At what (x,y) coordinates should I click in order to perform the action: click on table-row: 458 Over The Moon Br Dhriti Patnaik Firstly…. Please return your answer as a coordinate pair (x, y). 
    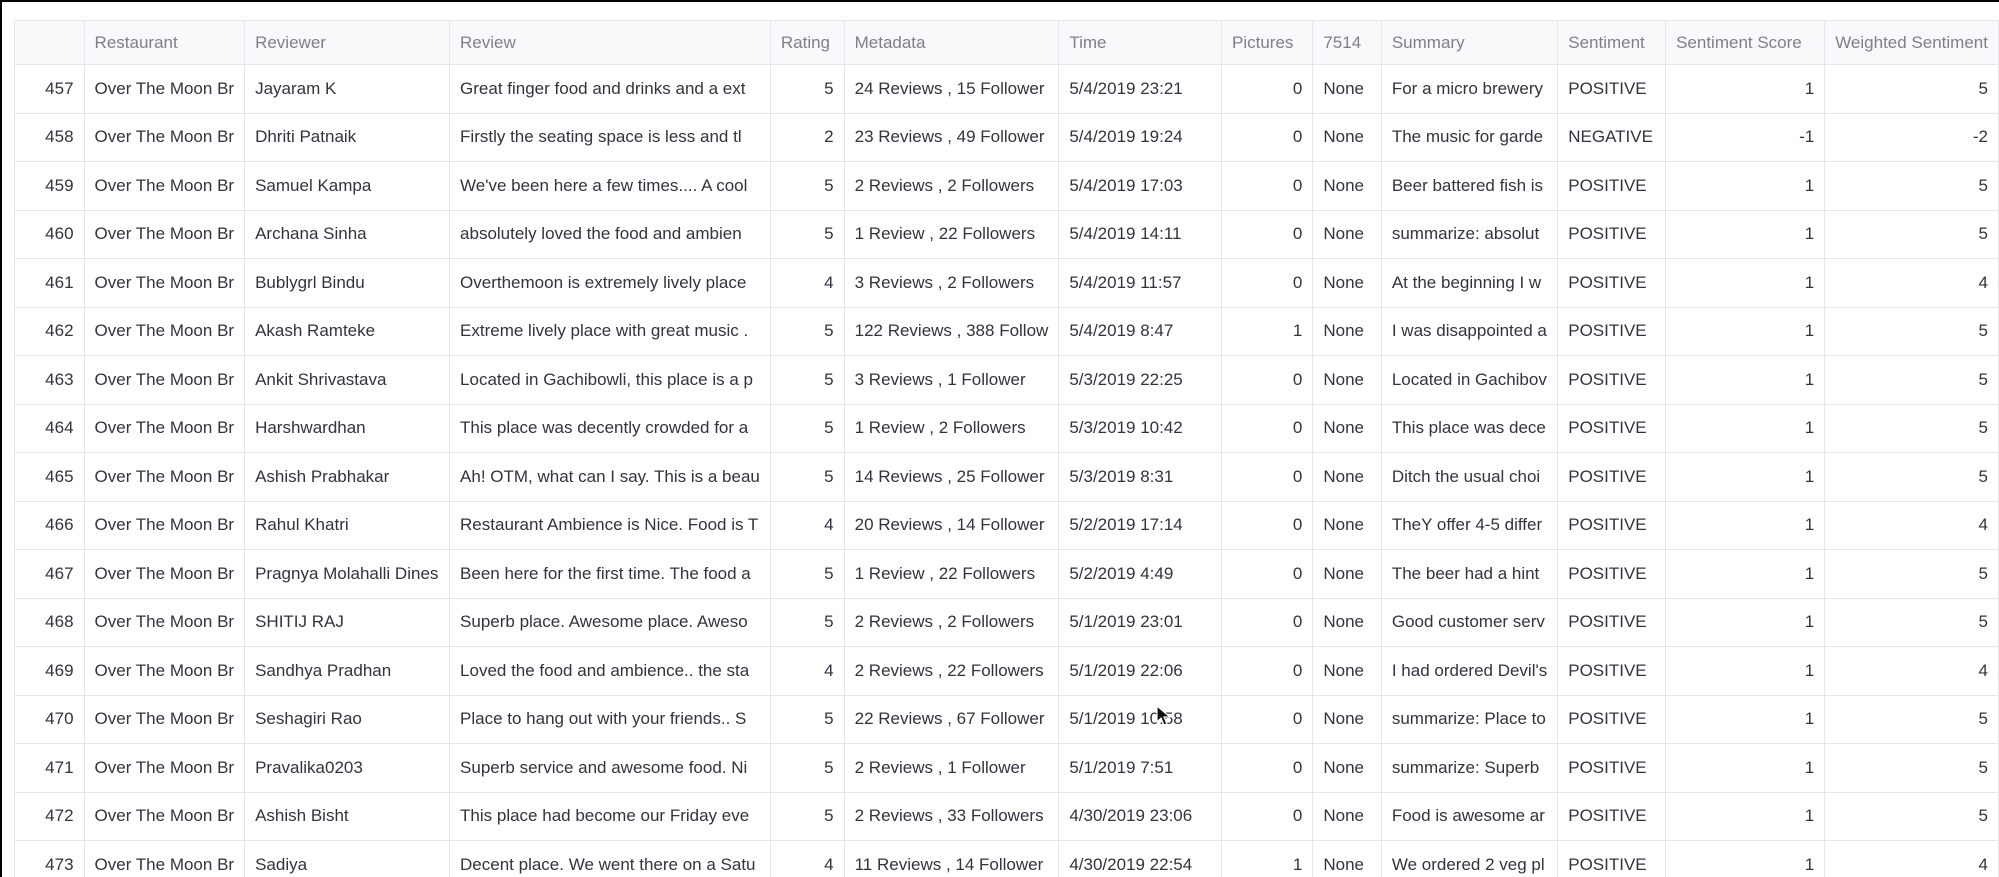
    Looking at the image, I should click on (1006, 137).